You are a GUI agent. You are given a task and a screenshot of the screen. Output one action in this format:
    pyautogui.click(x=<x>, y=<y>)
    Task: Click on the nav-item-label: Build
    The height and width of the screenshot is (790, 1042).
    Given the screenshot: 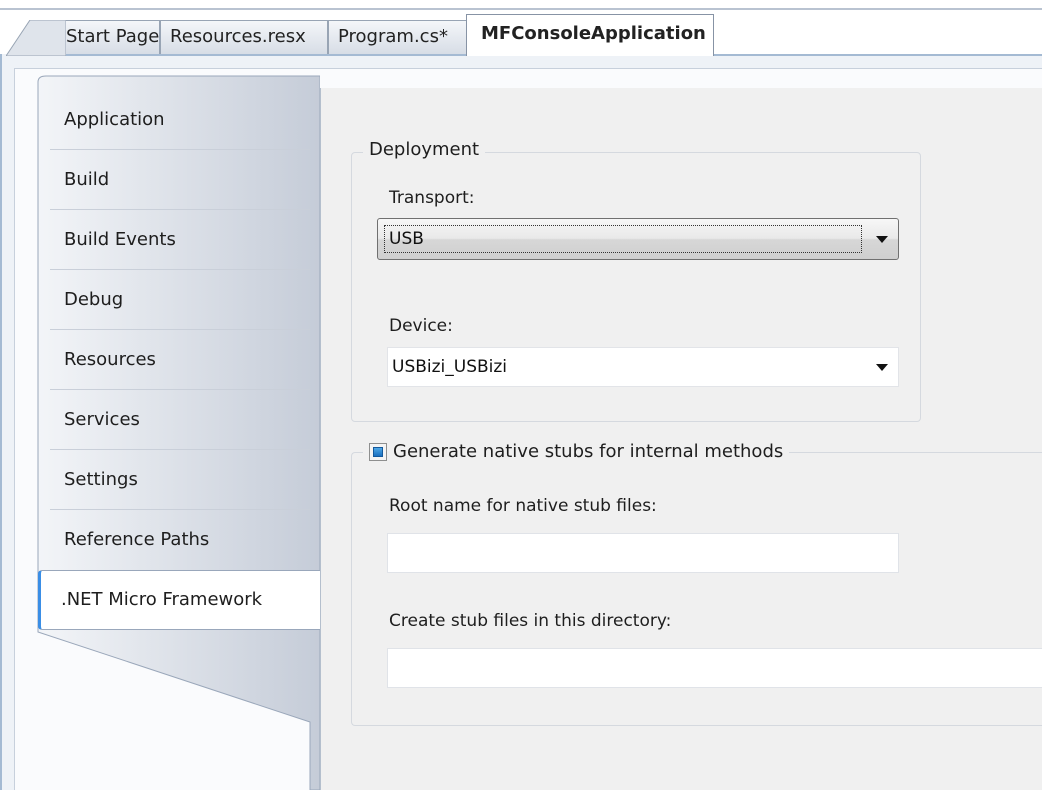 What is the action you would take?
    pyautogui.click(x=87, y=179)
    